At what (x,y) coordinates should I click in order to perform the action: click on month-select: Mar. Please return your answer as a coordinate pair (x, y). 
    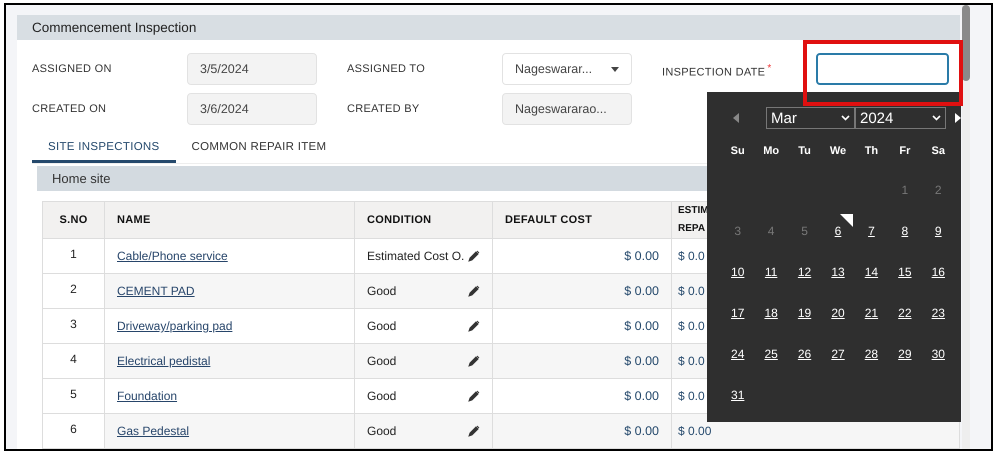
    Looking at the image, I should click on (810, 118).